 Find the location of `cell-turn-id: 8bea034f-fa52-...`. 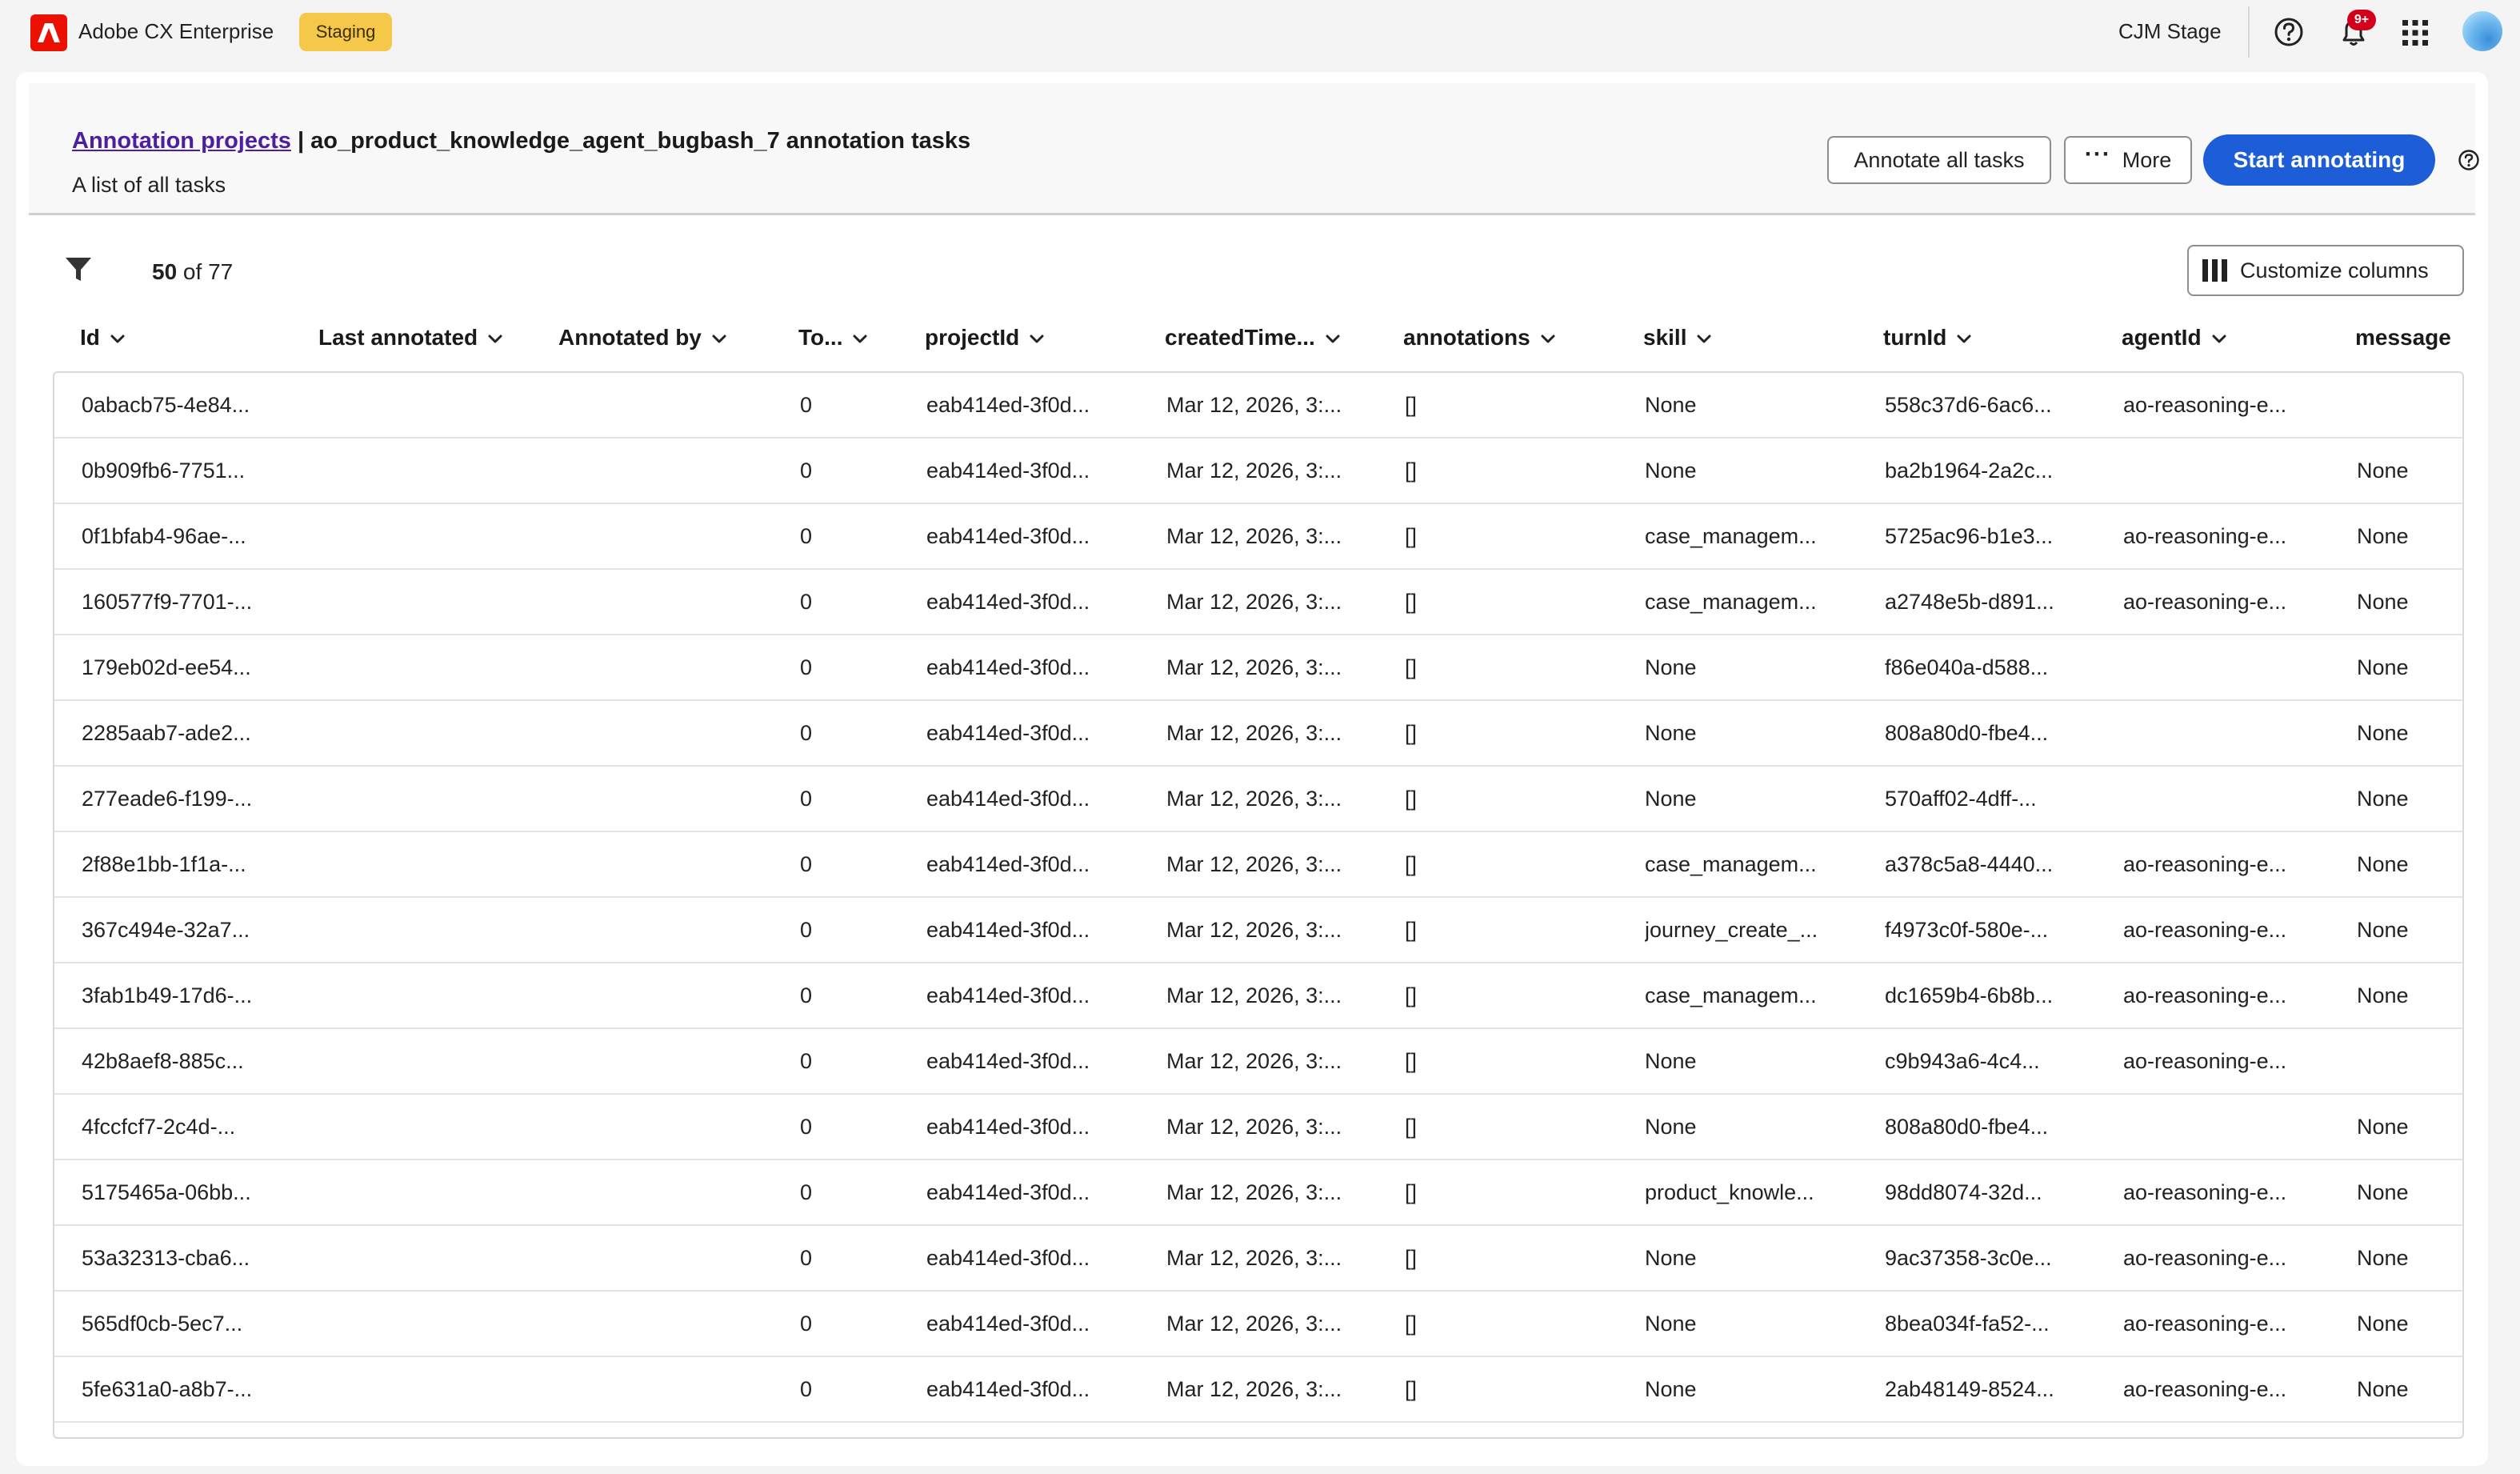

cell-turn-id: 8bea034f-fa52-... is located at coordinates (1967, 1323).